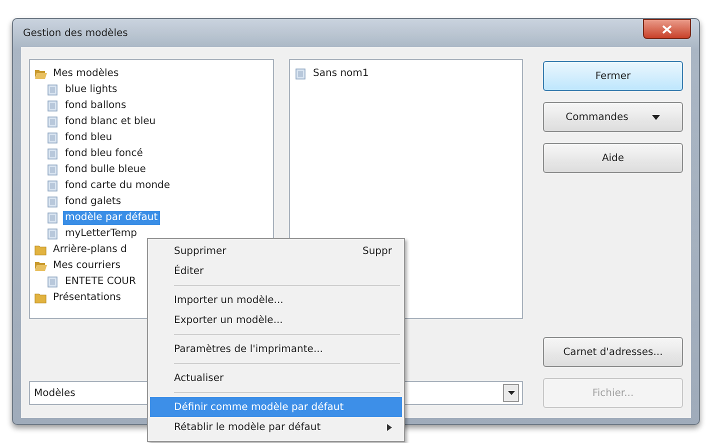  What do you see at coordinates (613, 158) in the screenshot?
I see `dialog-button: Aide` at bounding box center [613, 158].